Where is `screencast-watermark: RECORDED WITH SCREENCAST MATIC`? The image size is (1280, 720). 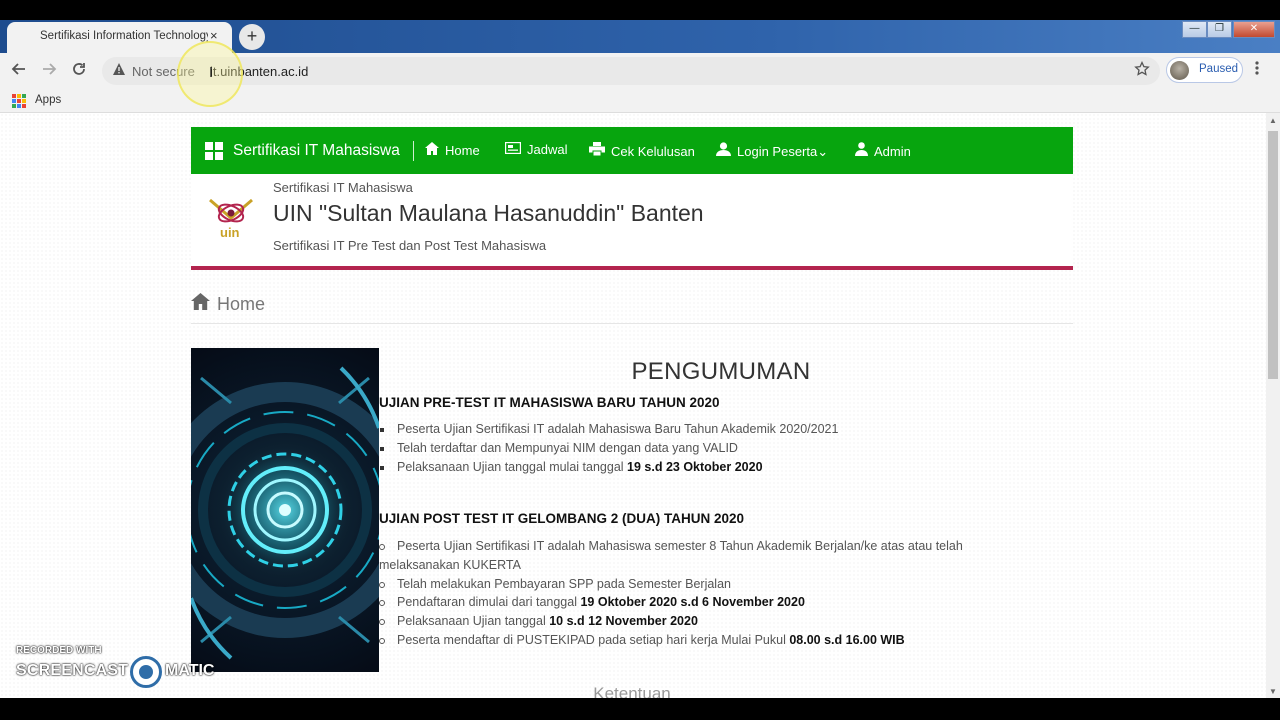
screencast-watermark: RECORDED WITH SCREENCAST MATIC is located at coordinates (126, 667).